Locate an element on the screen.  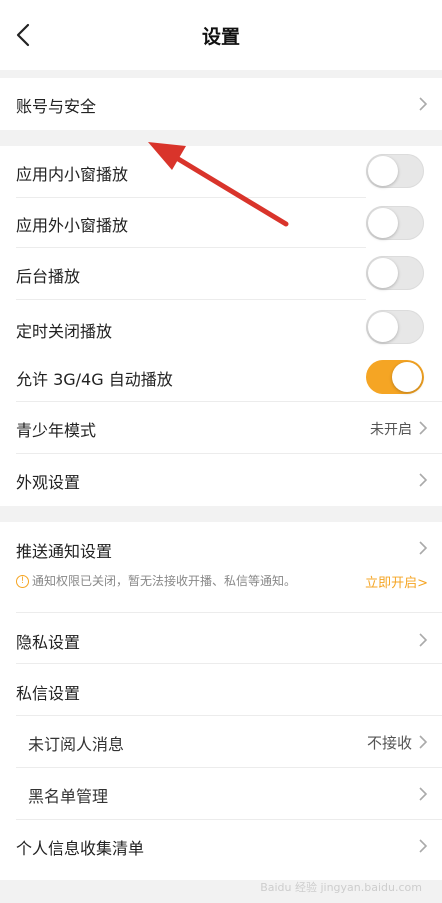
teen-mode-label: 青少年模式 is located at coordinates (56, 430).